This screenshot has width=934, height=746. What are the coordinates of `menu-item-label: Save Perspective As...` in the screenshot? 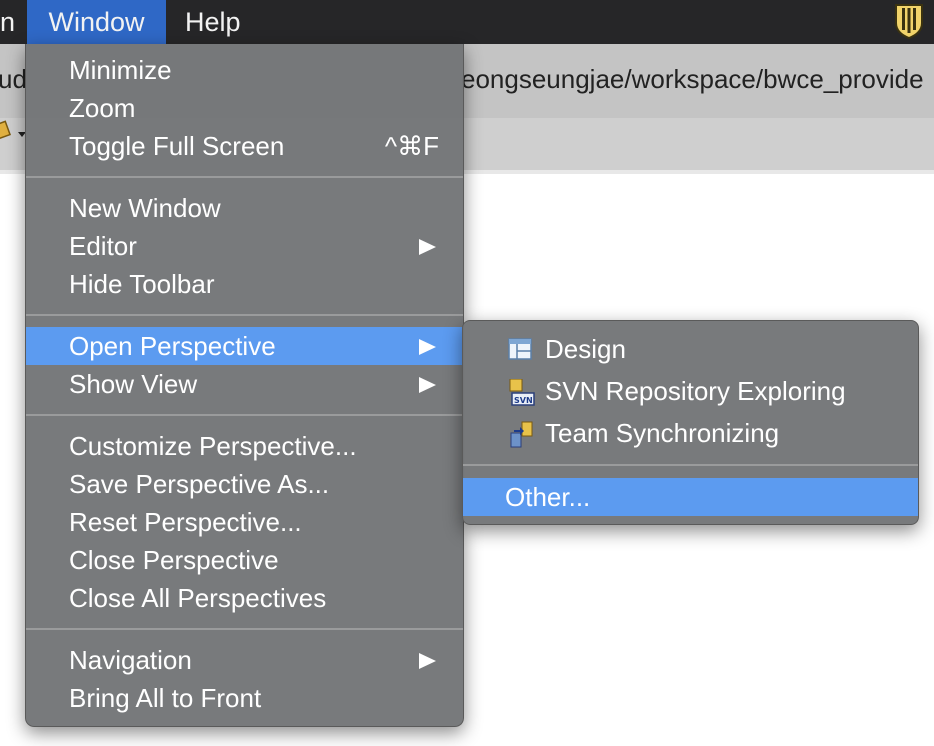 It's located at (199, 484).